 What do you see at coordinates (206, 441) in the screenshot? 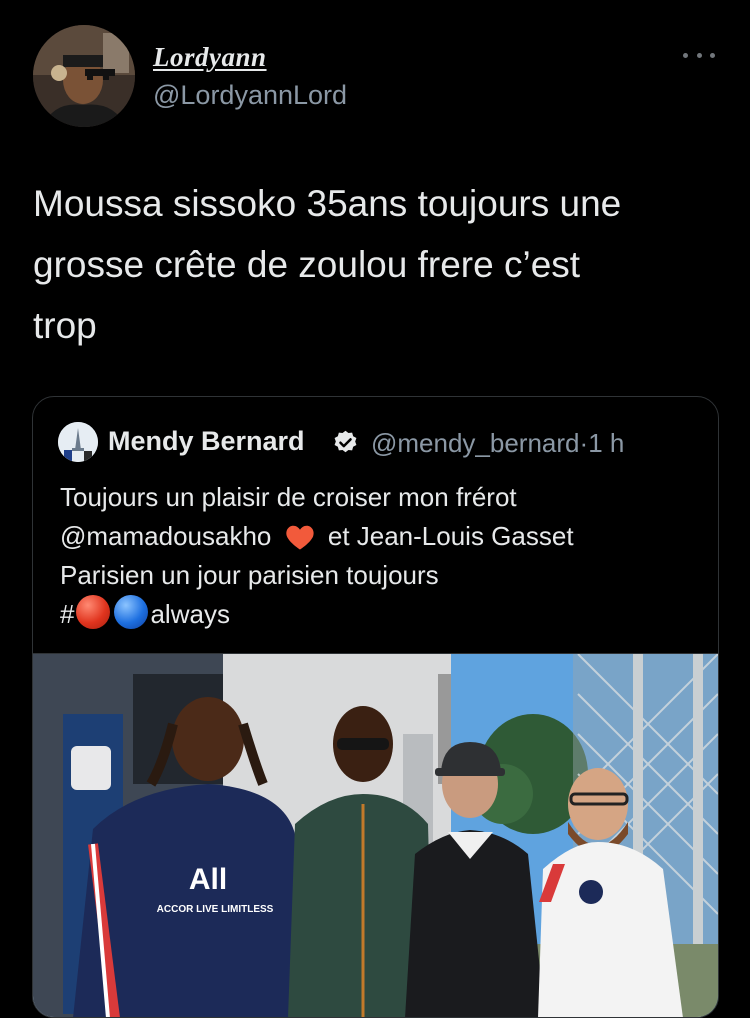
I see `quote-author-display-name: Mendy Bernard` at bounding box center [206, 441].